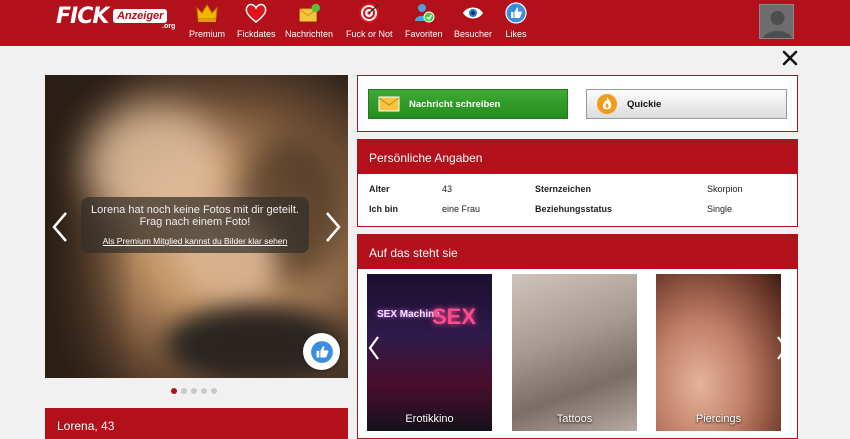  I want to click on info-label: Sternzeichen, so click(563, 189).